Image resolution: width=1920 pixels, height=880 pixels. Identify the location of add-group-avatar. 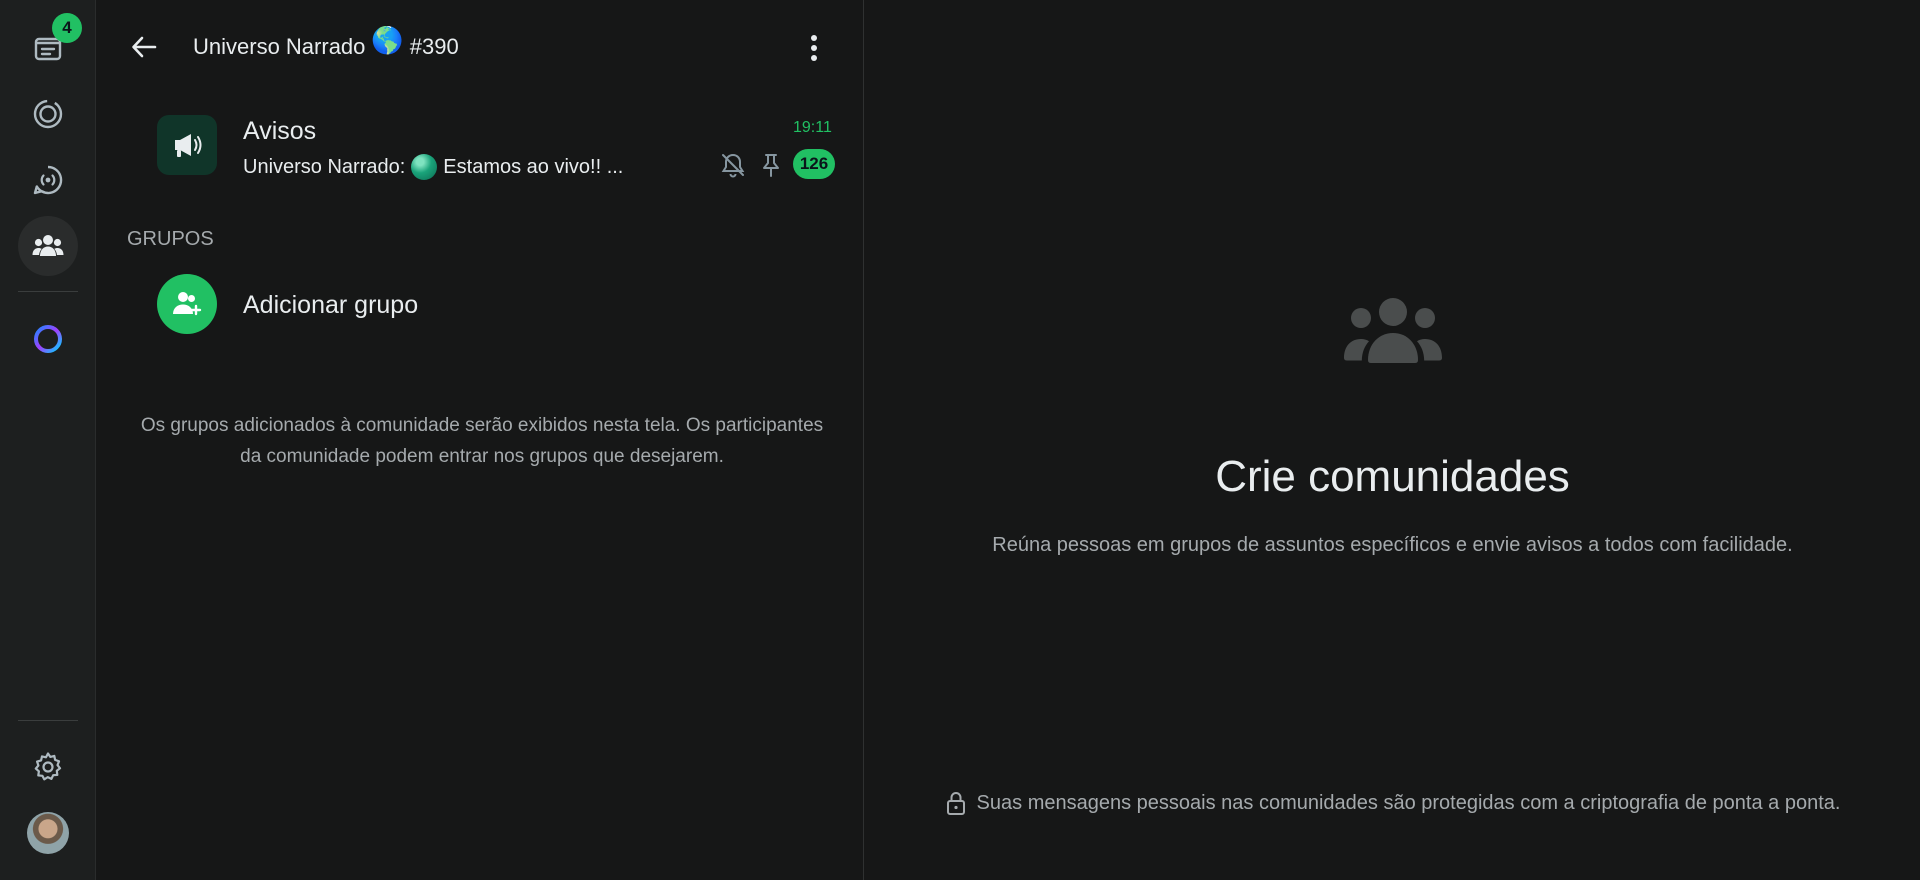
(187, 304).